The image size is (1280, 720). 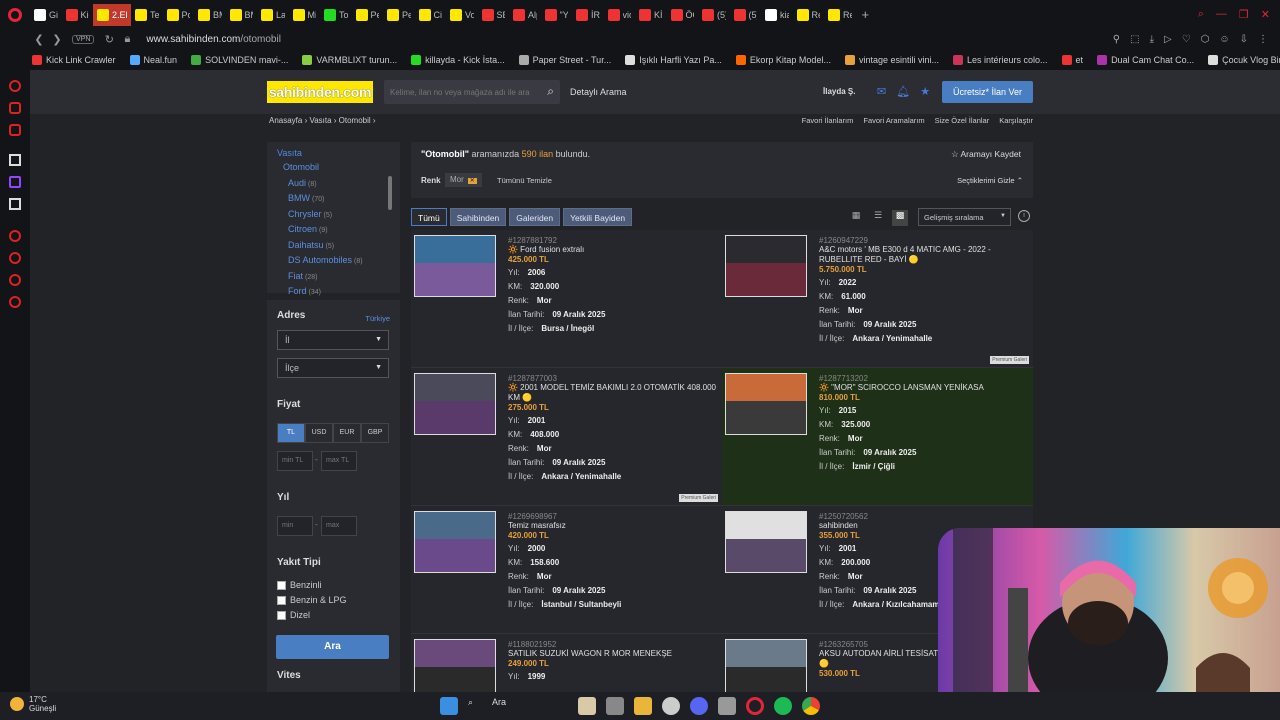 What do you see at coordinates (390, 193) in the screenshot?
I see `category-scrollbar` at bounding box center [390, 193].